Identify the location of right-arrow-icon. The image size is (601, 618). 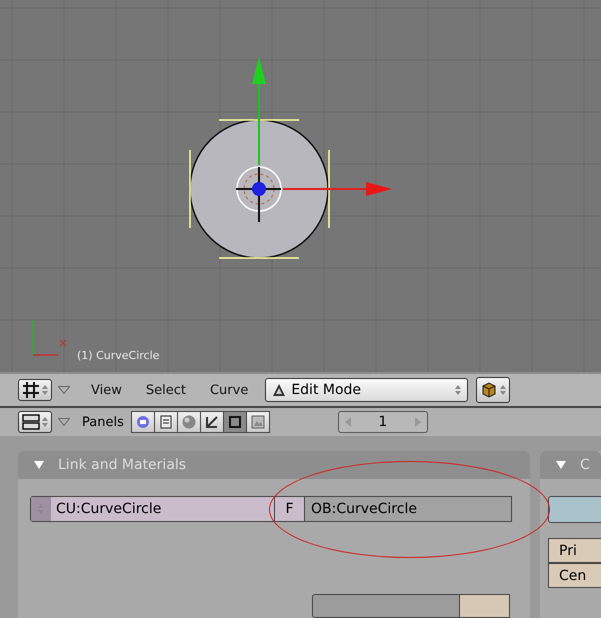
(417, 422).